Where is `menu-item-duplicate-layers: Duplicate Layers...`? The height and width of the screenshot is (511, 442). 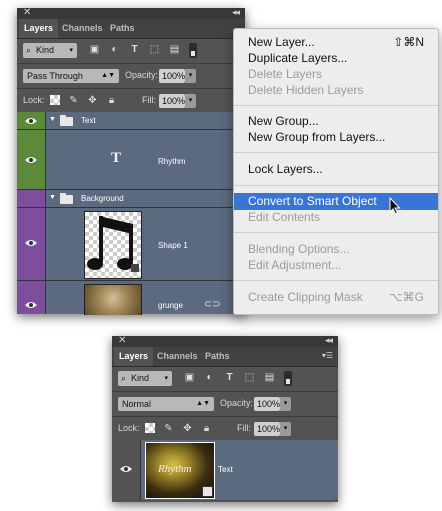
menu-item-duplicate-layers: Duplicate Layers... is located at coordinates (336, 58).